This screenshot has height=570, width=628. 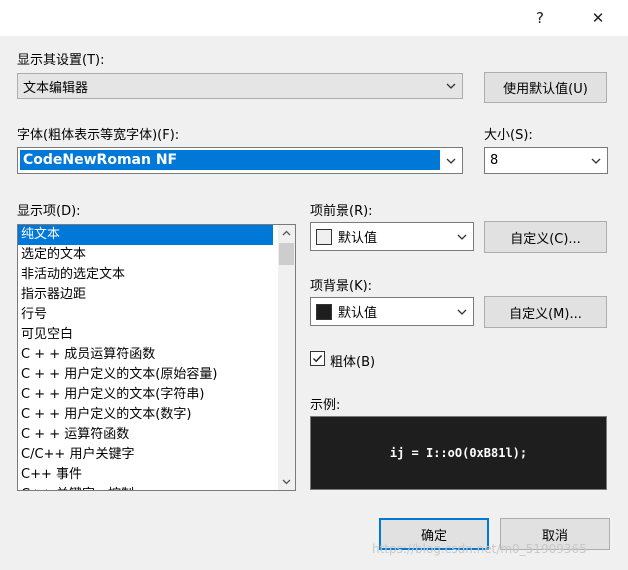 I want to click on use-defaults-button: 使用默认值(U), so click(x=545, y=87).